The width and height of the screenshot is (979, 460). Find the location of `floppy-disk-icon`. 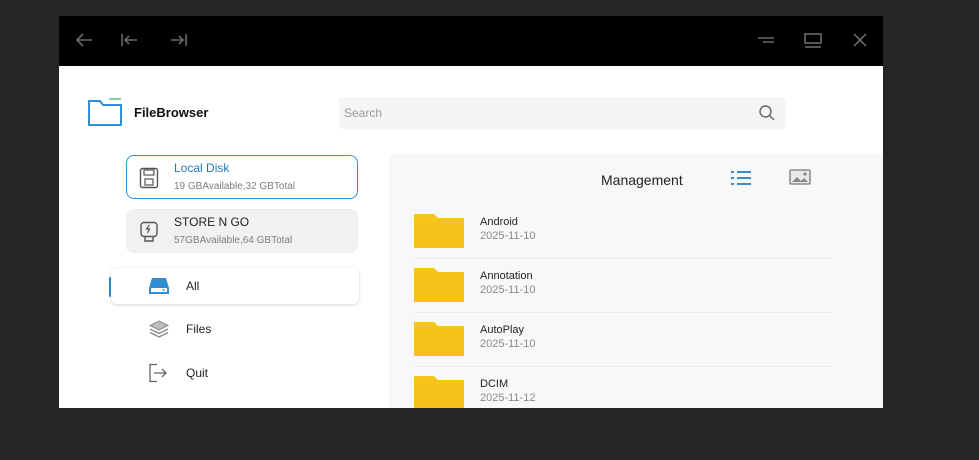

floppy-disk-icon is located at coordinates (149, 178).